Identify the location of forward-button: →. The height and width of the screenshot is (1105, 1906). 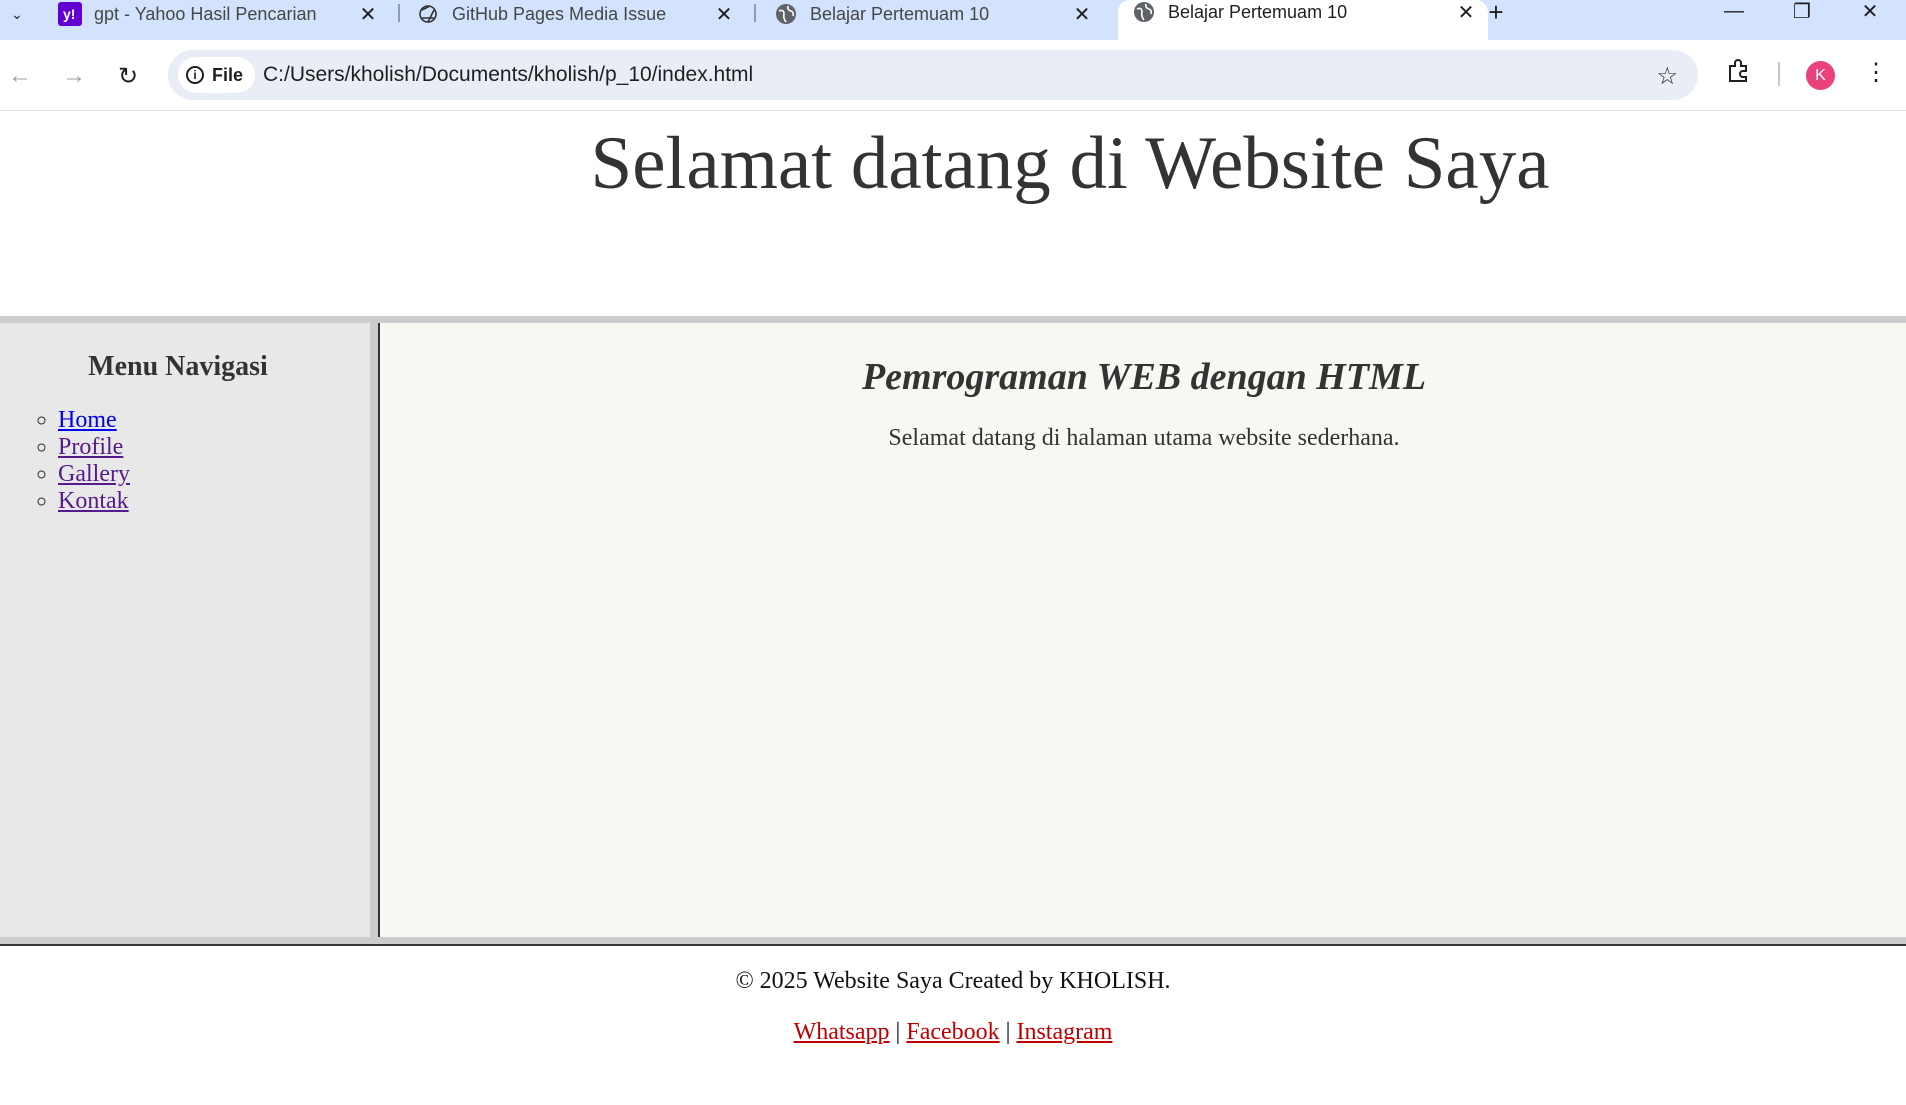
(74, 76).